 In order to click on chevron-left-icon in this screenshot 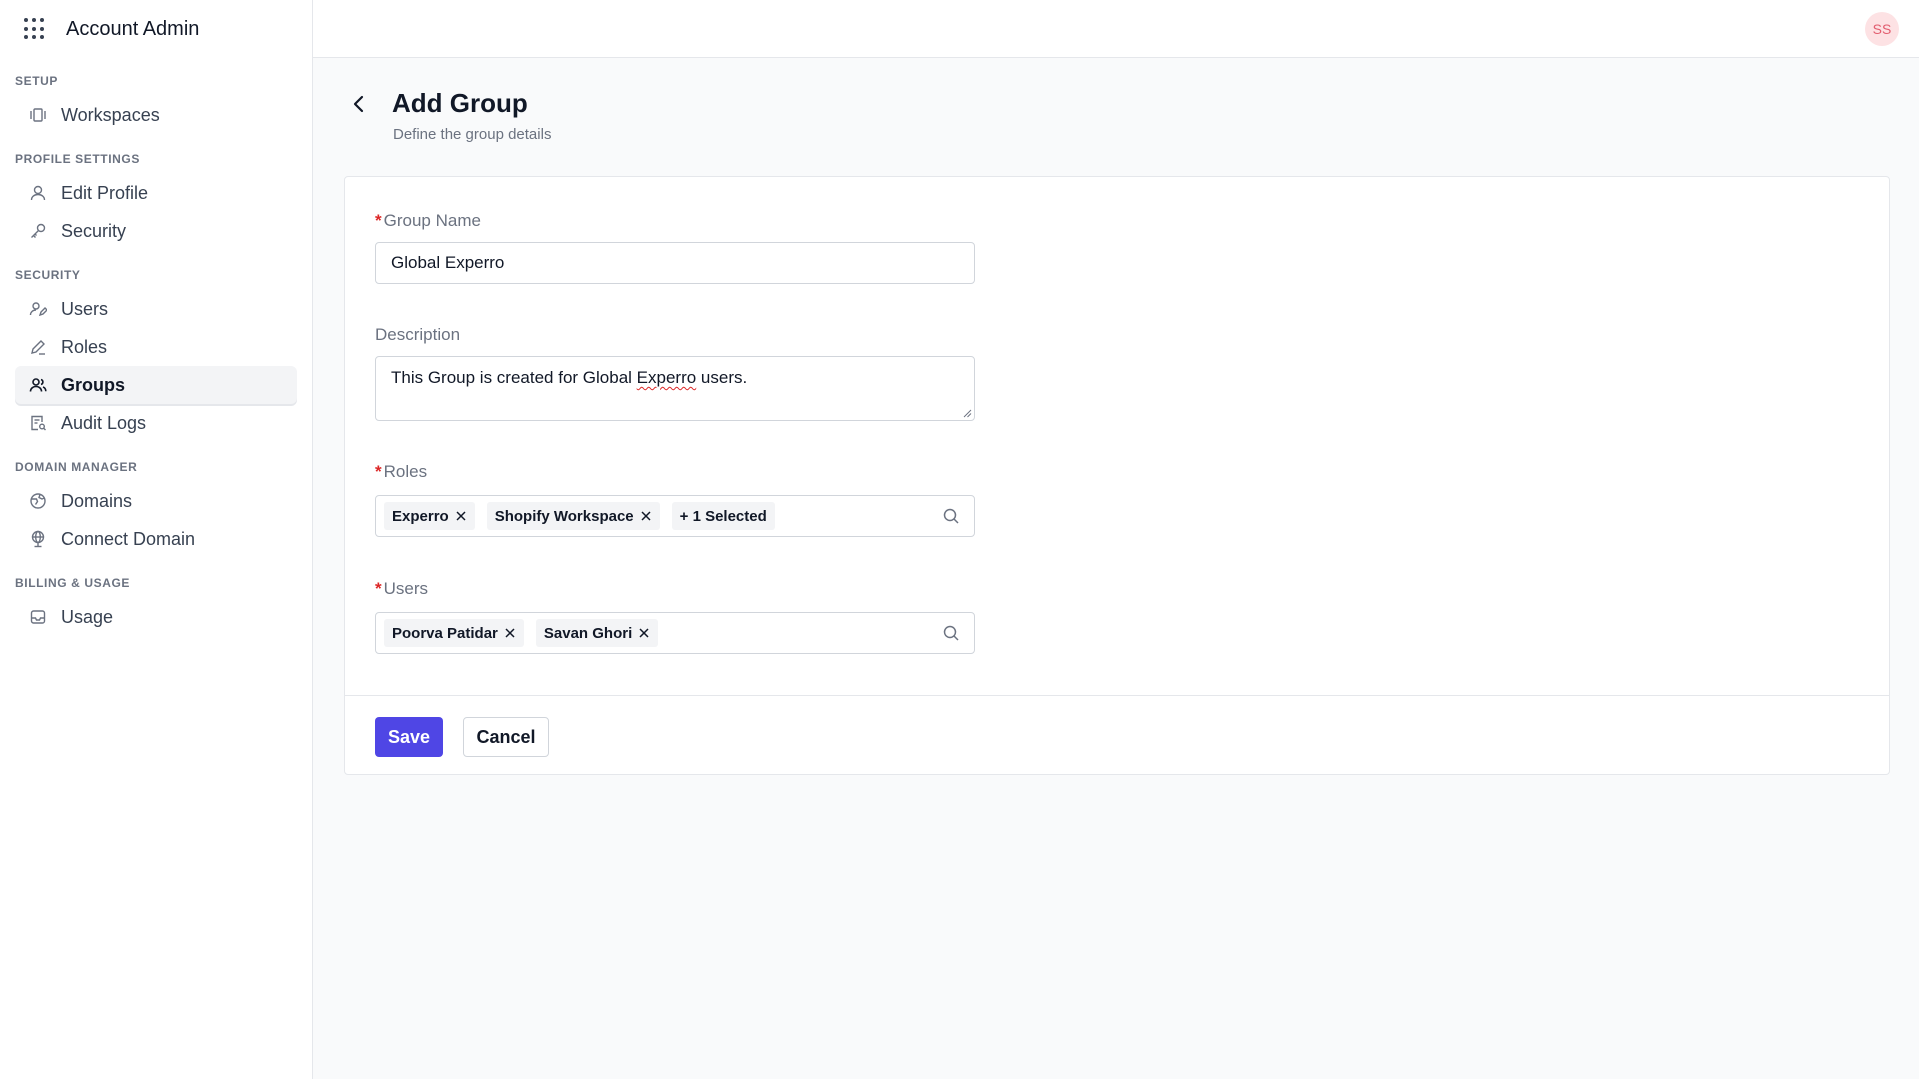, I will do `click(358, 104)`.